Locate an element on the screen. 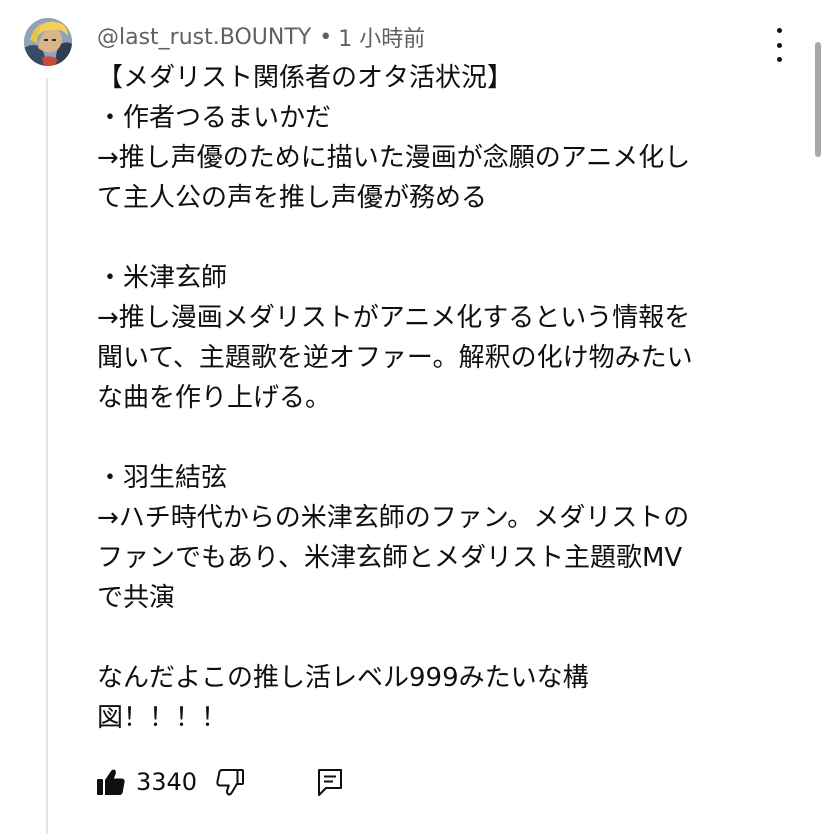  reply-button is located at coordinates (330, 782).